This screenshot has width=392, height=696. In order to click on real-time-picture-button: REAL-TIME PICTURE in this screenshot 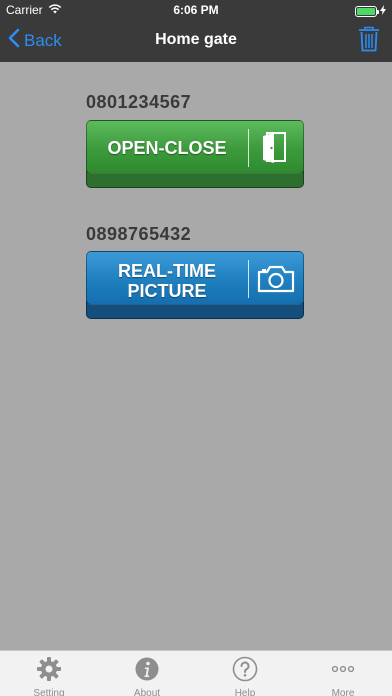, I will do `click(195, 285)`.